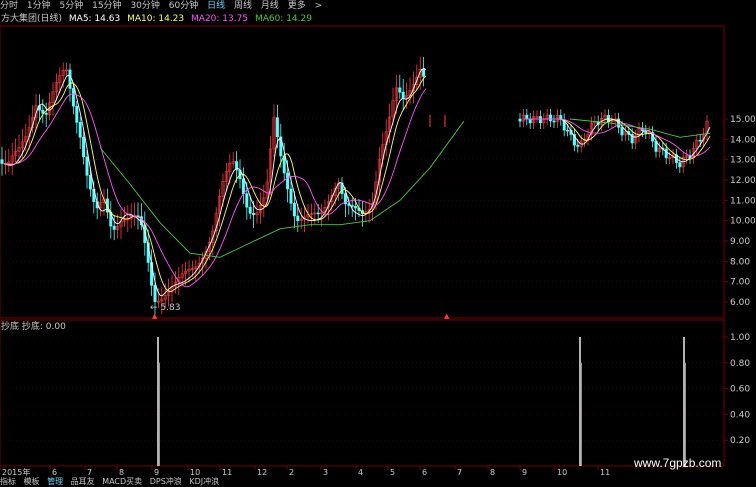  Describe the element at coordinates (740, 415) in the screenshot. I see `indicator-tick-label: 0.40` at that location.